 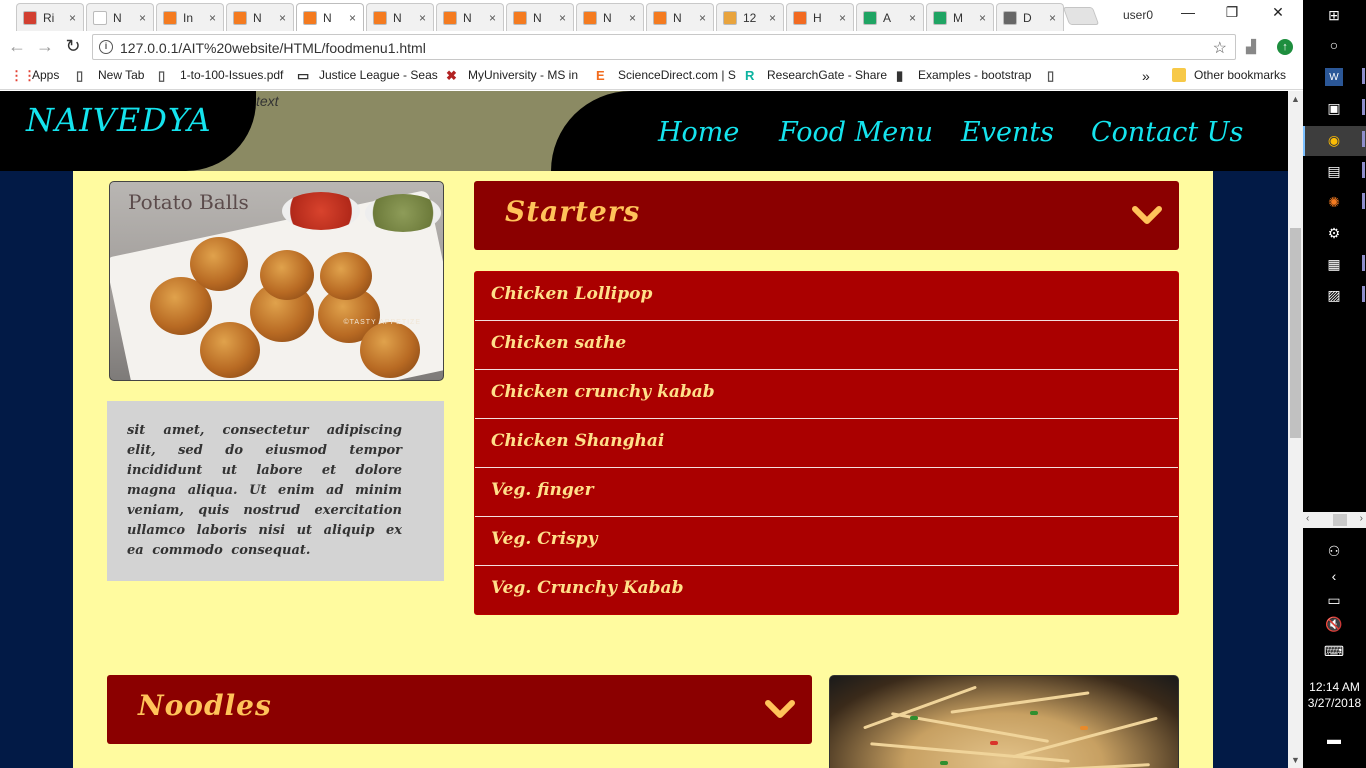 I want to click on back-icon: ←, so click(x=17, y=46).